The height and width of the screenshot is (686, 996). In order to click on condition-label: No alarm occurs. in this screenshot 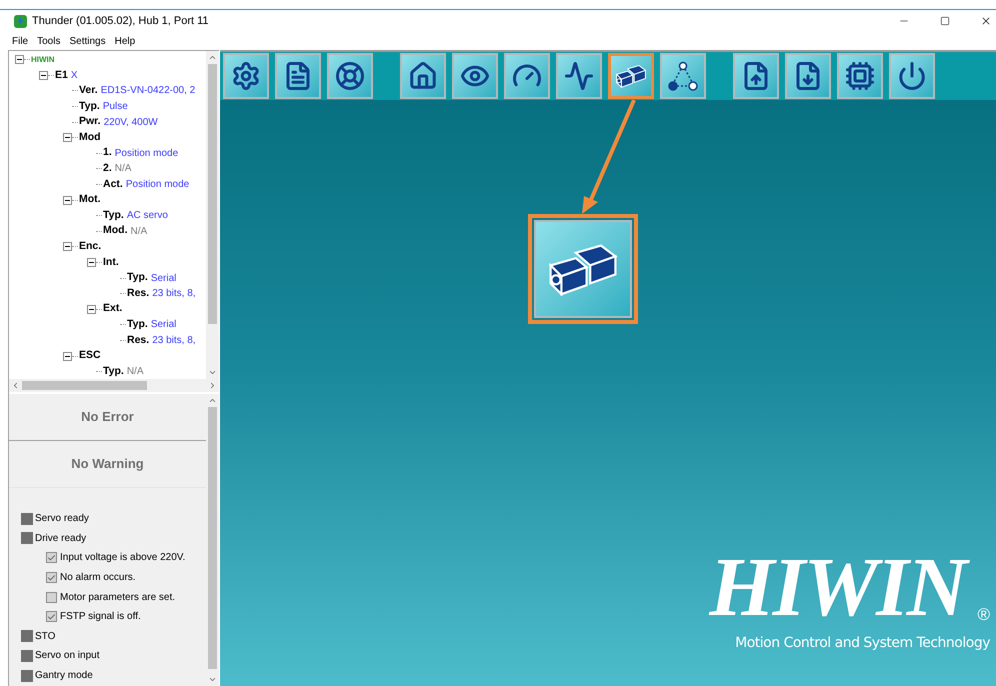, I will do `click(98, 578)`.